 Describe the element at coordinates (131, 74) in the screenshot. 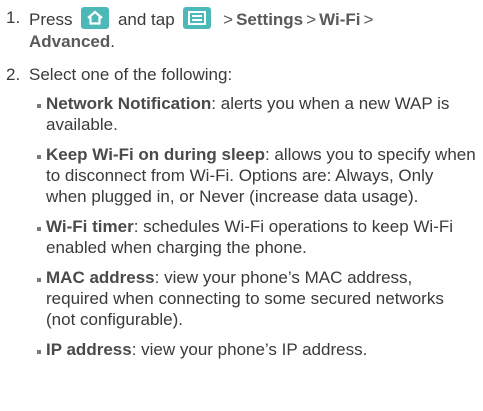

I see `step-text: Select one of the following:` at that location.